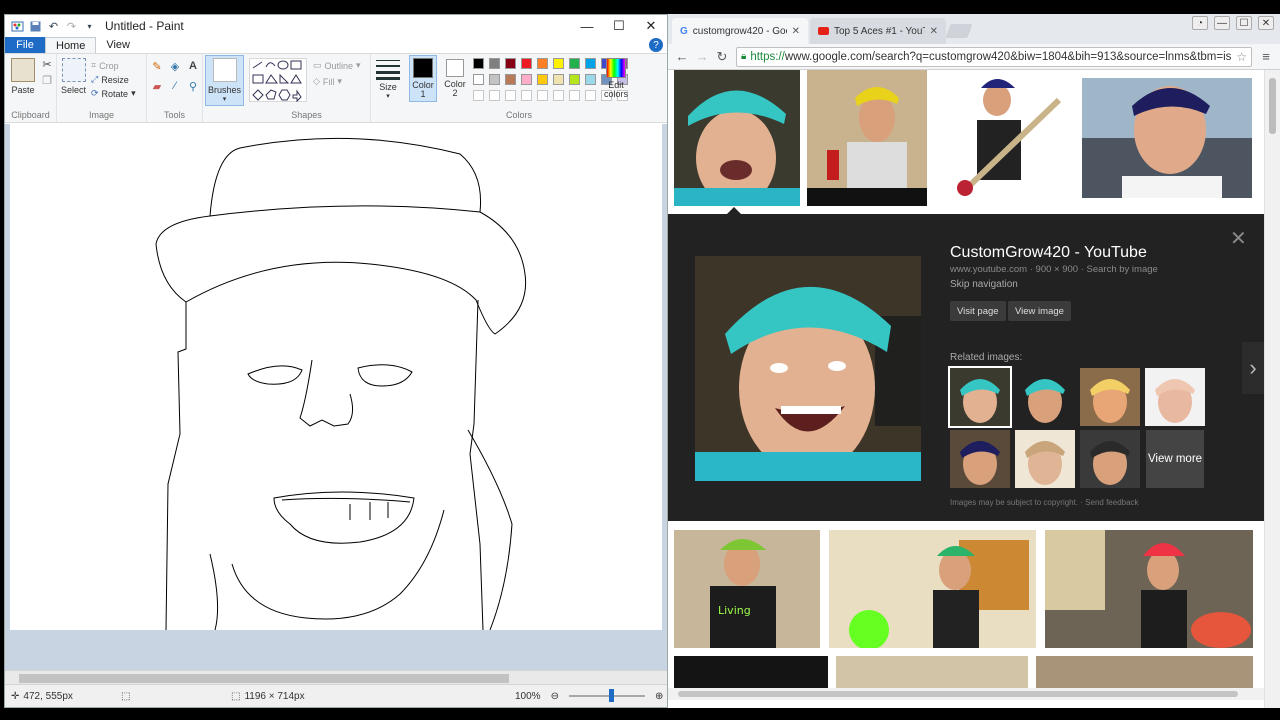 Image resolution: width=1280 pixels, height=720 pixels. Describe the element at coordinates (740, 31) in the screenshot. I see `tab-google-search: G customgrow420 - Google ✕` at that location.